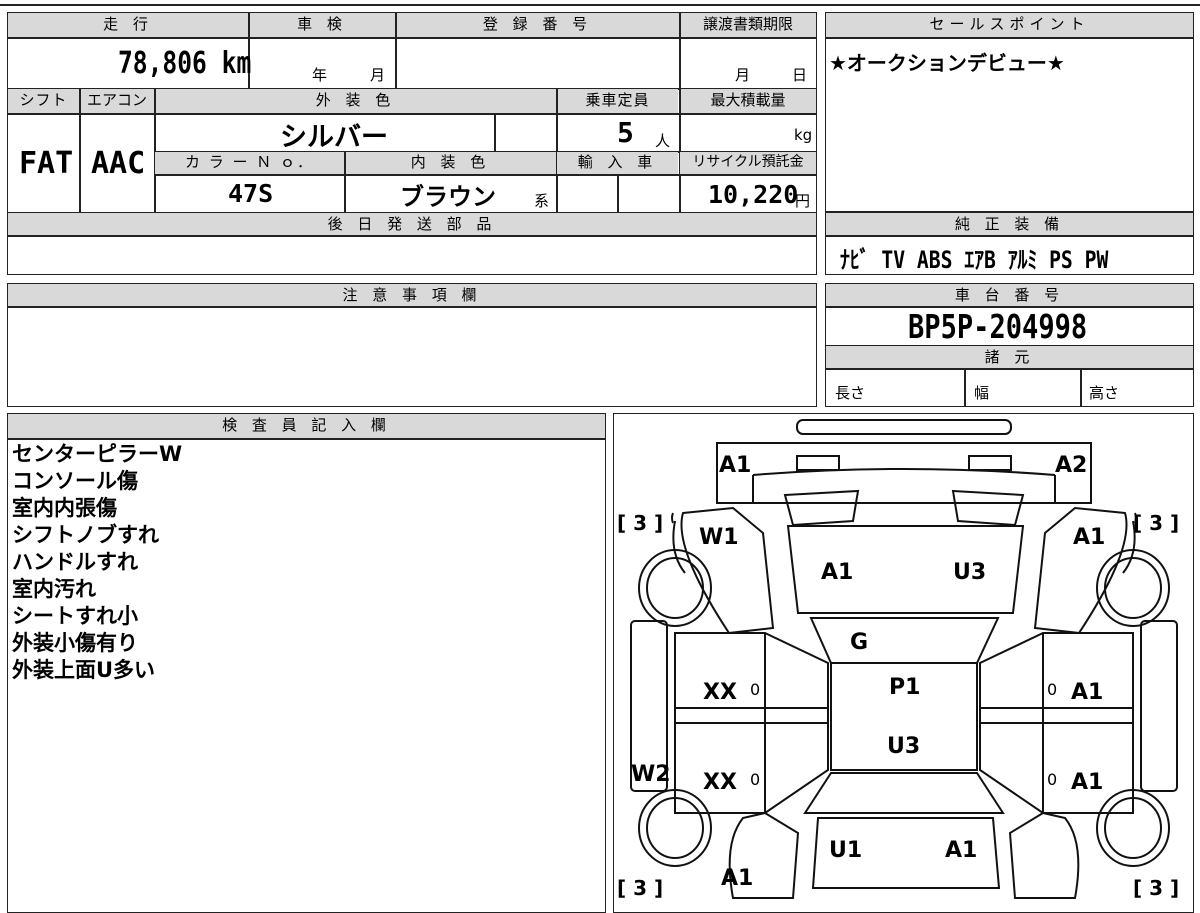 Image resolution: width=1200 pixels, height=913 pixels. Describe the element at coordinates (625, 132) in the screenshot. I see `capacity-value: 5` at that location.